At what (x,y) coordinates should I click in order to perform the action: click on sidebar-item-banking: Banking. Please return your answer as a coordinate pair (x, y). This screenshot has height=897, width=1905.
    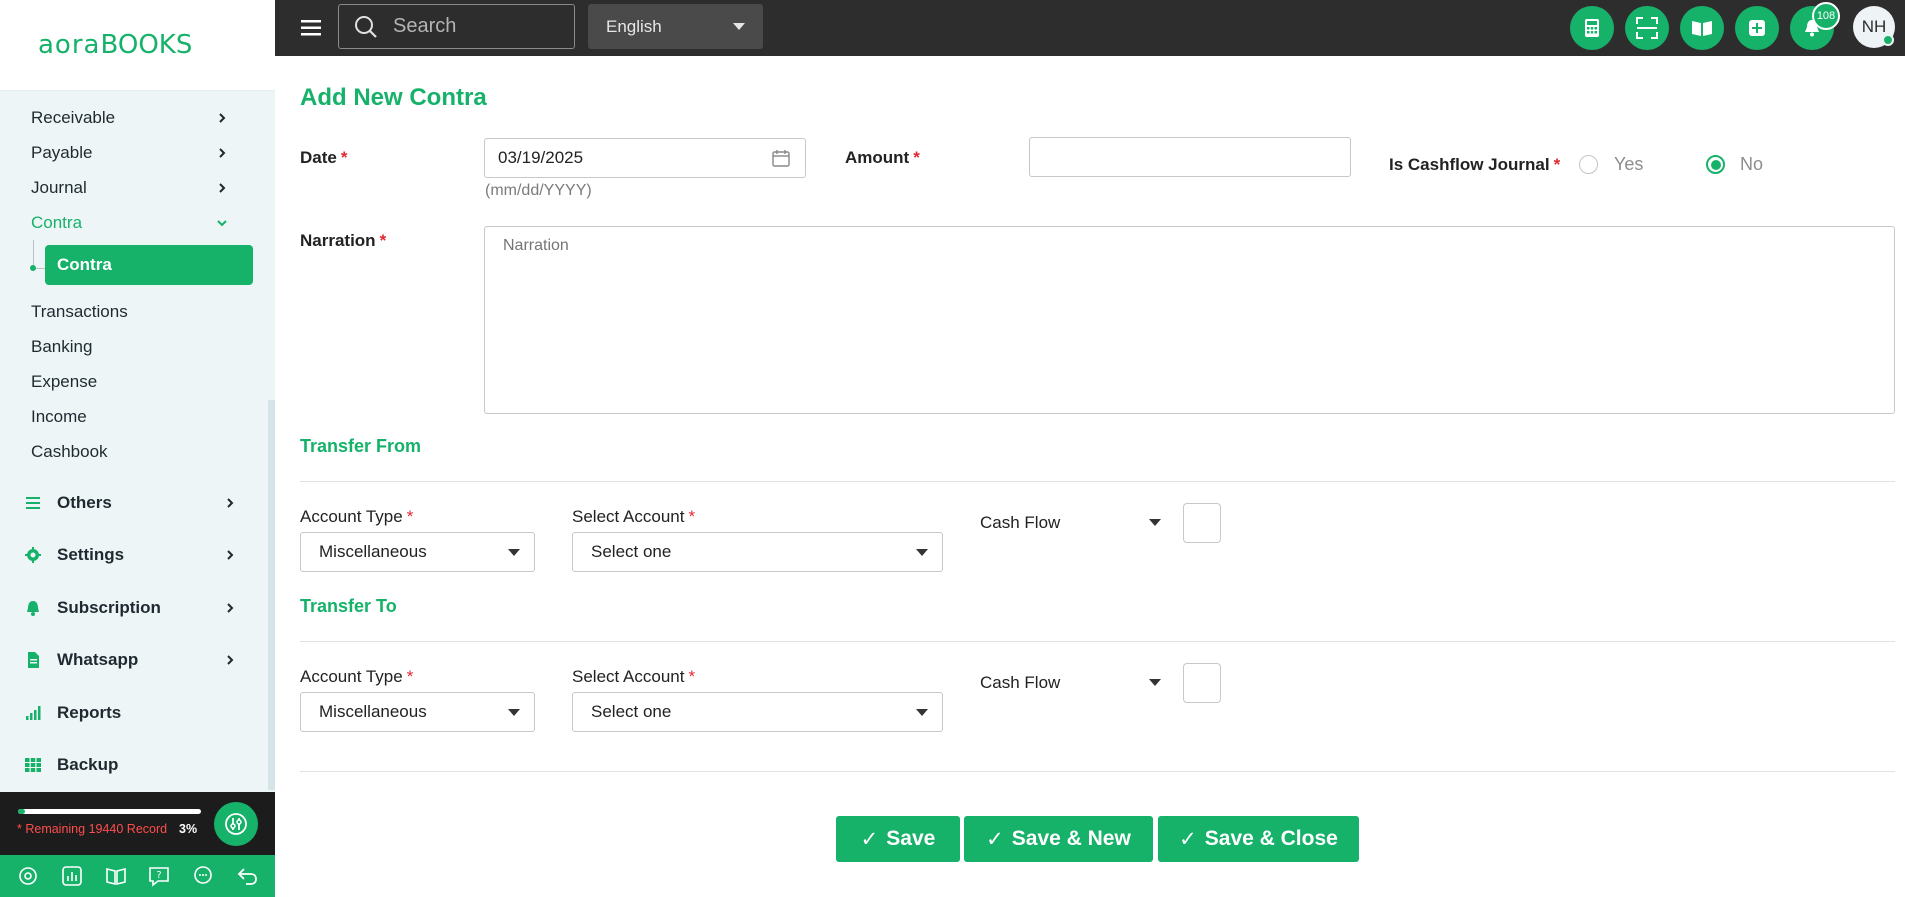
    Looking at the image, I should click on (134, 346).